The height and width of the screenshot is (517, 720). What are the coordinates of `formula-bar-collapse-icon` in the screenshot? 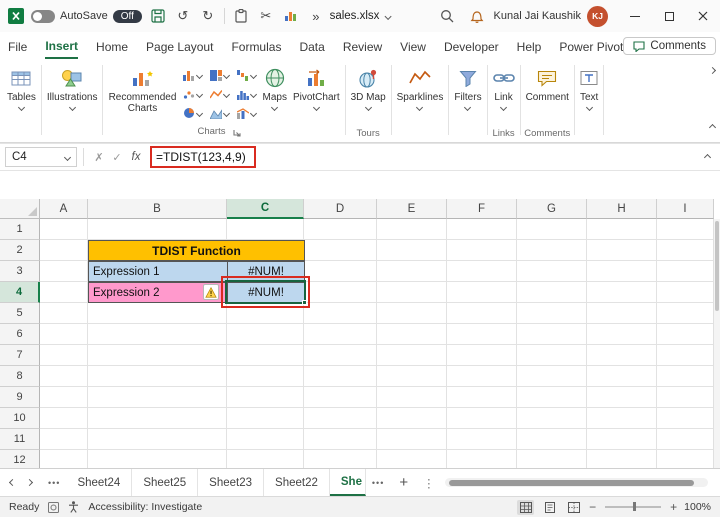 It's located at (707, 157).